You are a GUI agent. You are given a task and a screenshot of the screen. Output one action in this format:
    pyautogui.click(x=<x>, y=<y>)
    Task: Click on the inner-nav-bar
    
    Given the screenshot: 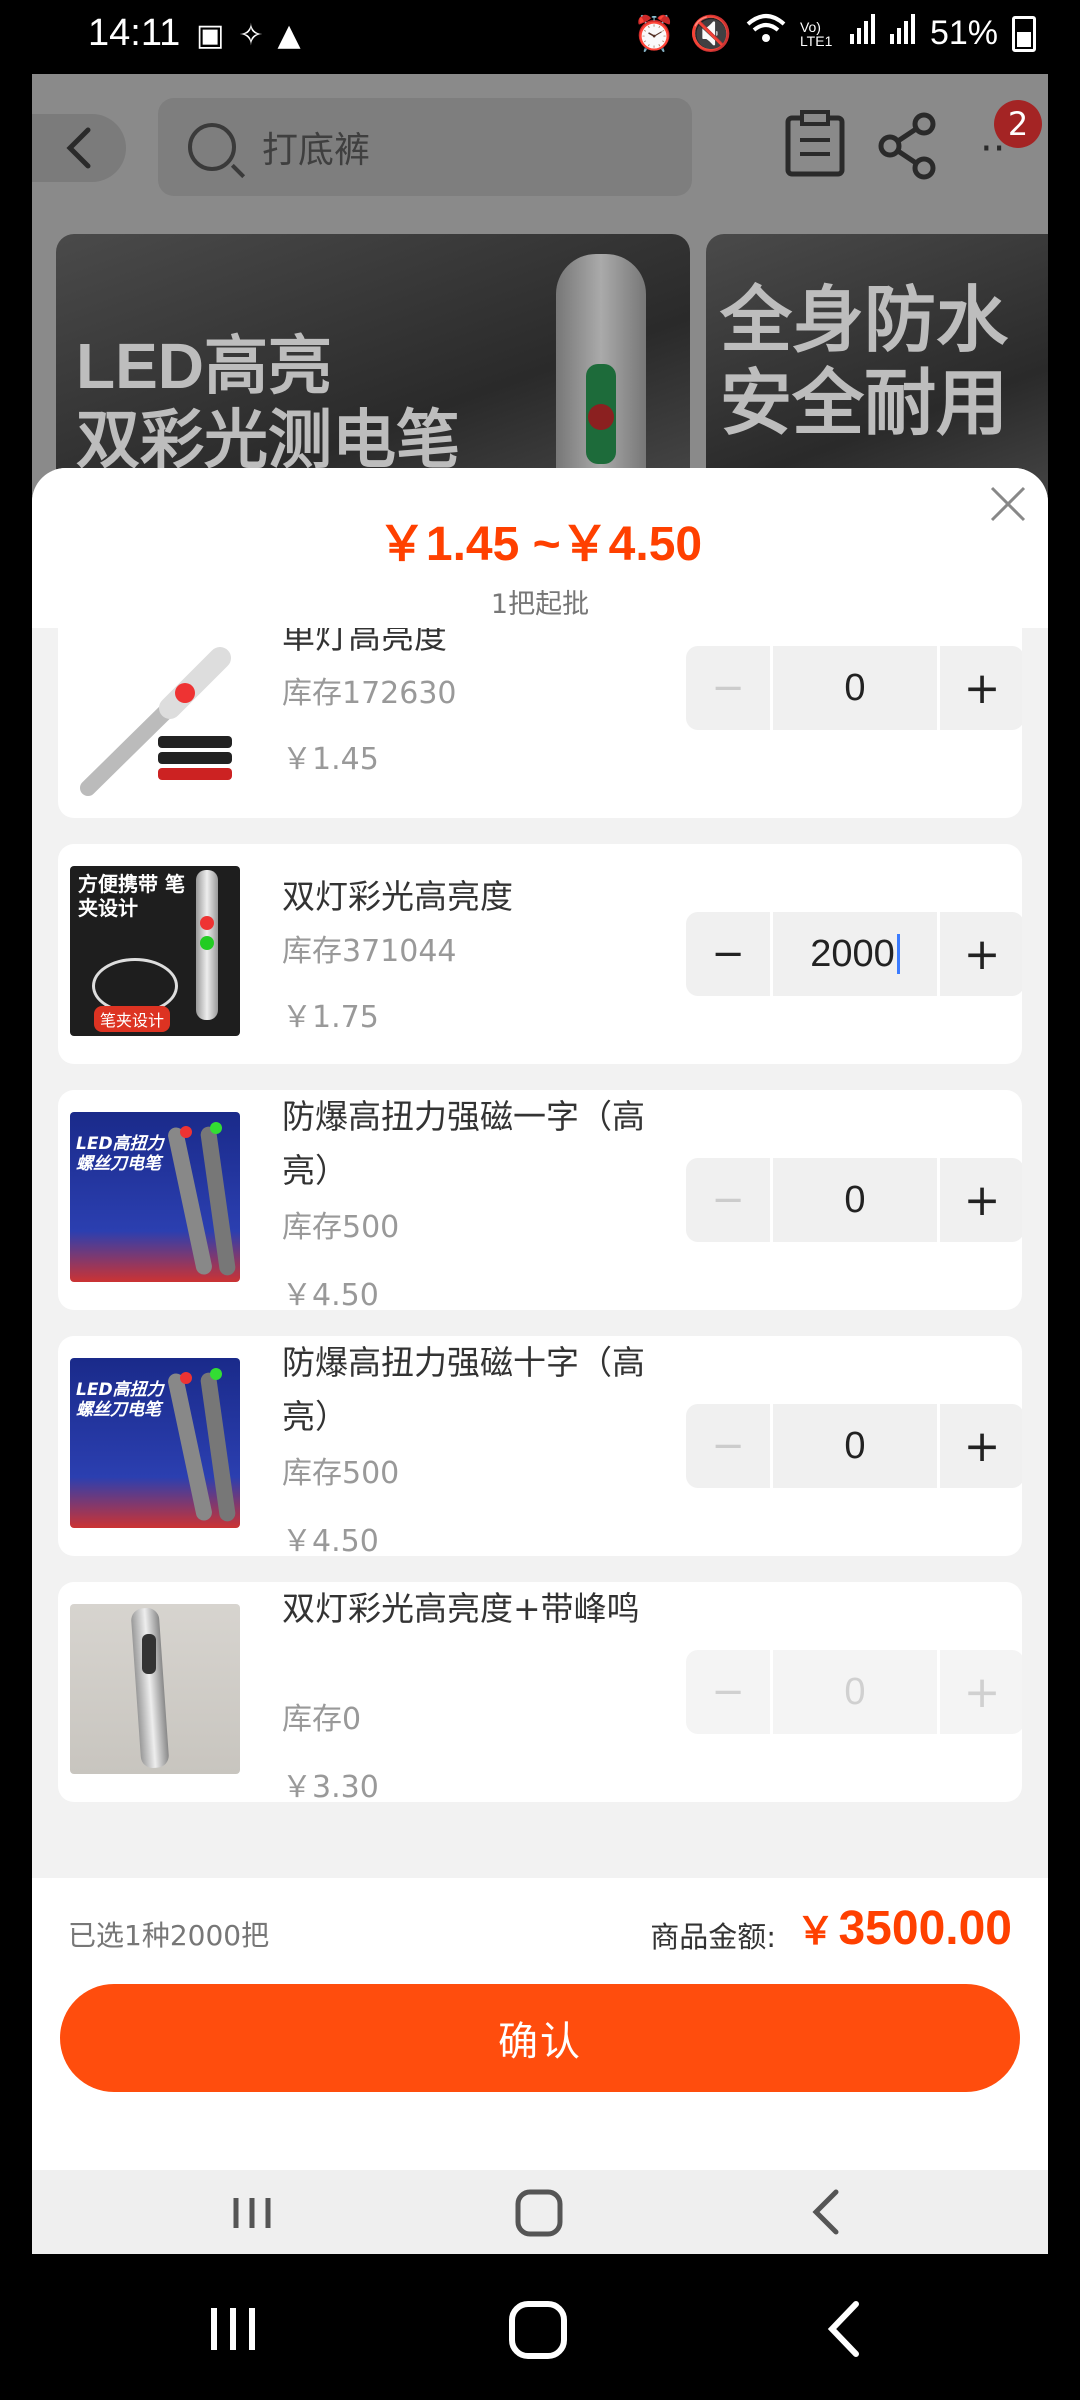 What is the action you would take?
    pyautogui.click(x=540, y=2212)
    